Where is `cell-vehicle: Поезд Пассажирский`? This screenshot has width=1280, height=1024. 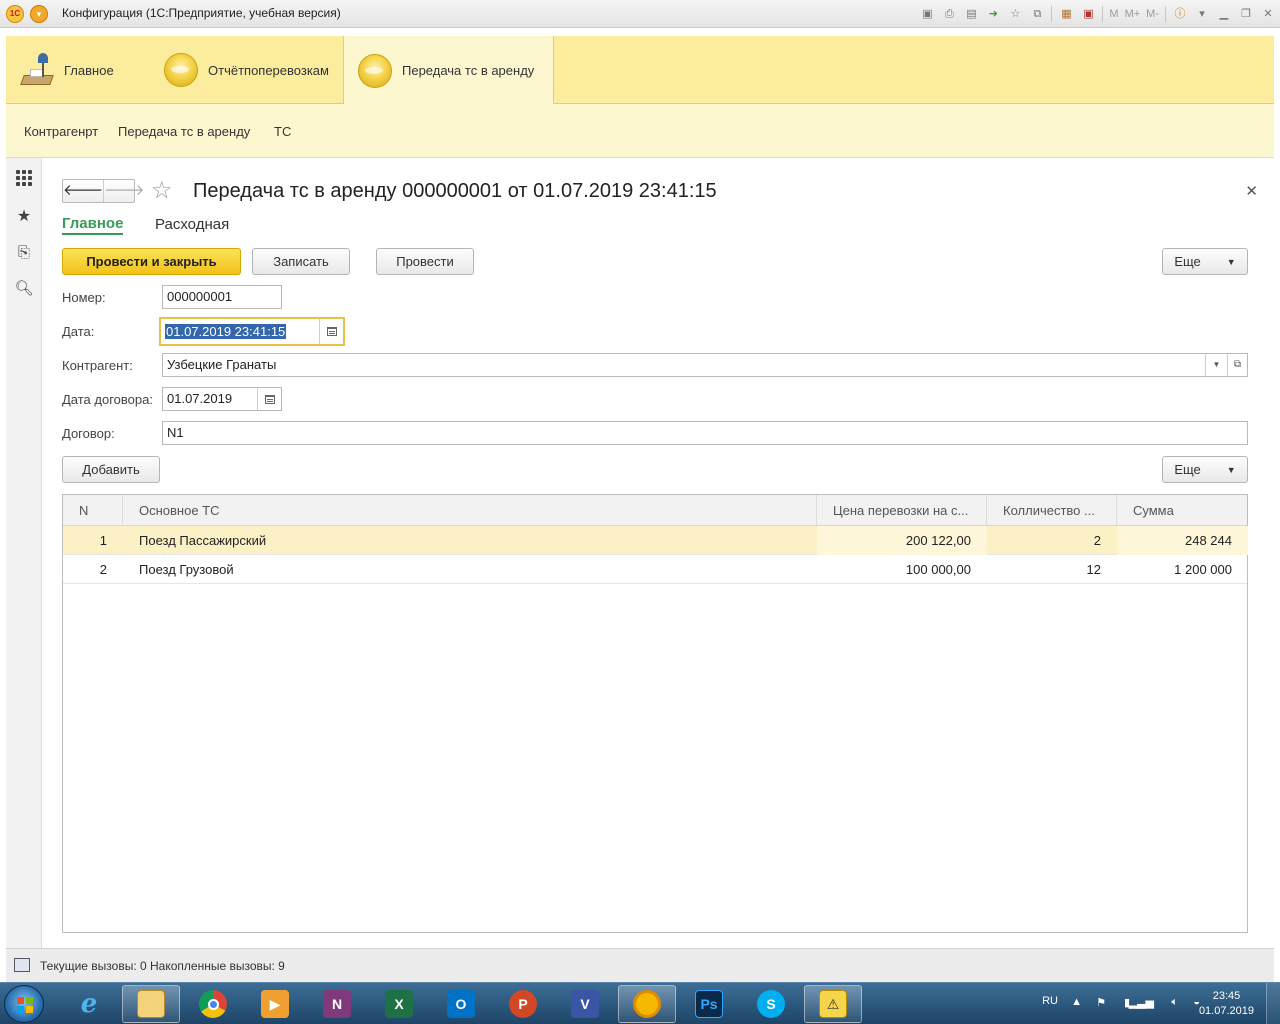
cell-vehicle: Поезд Пассажирский is located at coordinates (203, 540).